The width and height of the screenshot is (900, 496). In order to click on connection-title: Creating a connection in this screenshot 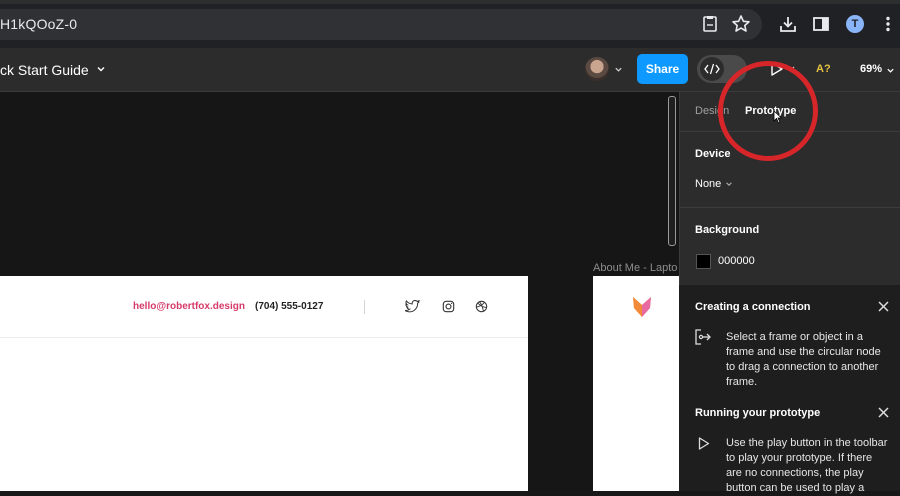, I will do `click(753, 307)`.